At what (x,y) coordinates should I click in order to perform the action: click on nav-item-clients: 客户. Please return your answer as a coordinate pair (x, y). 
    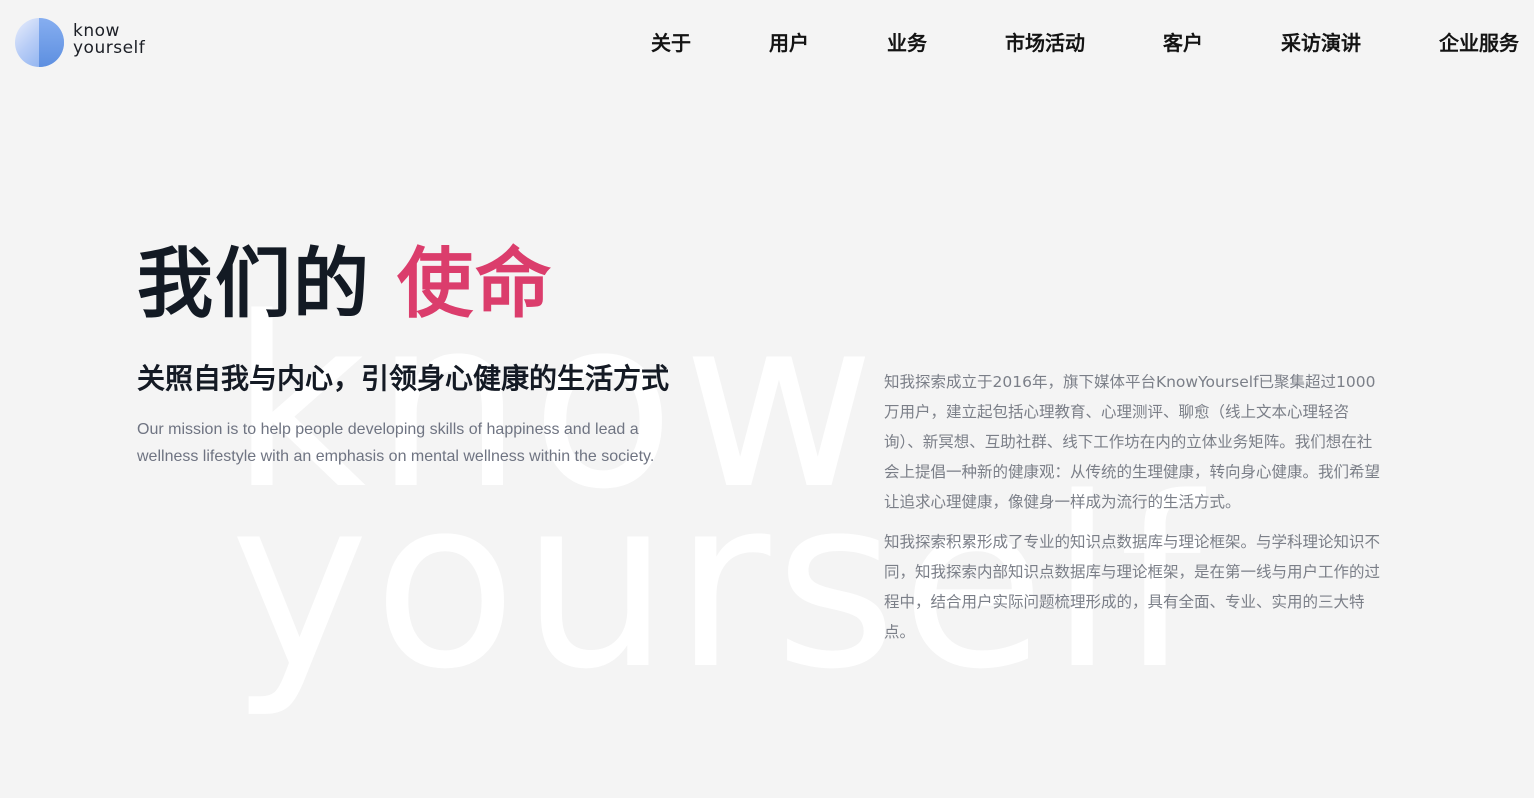
    Looking at the image, I should click on (1183, 43).